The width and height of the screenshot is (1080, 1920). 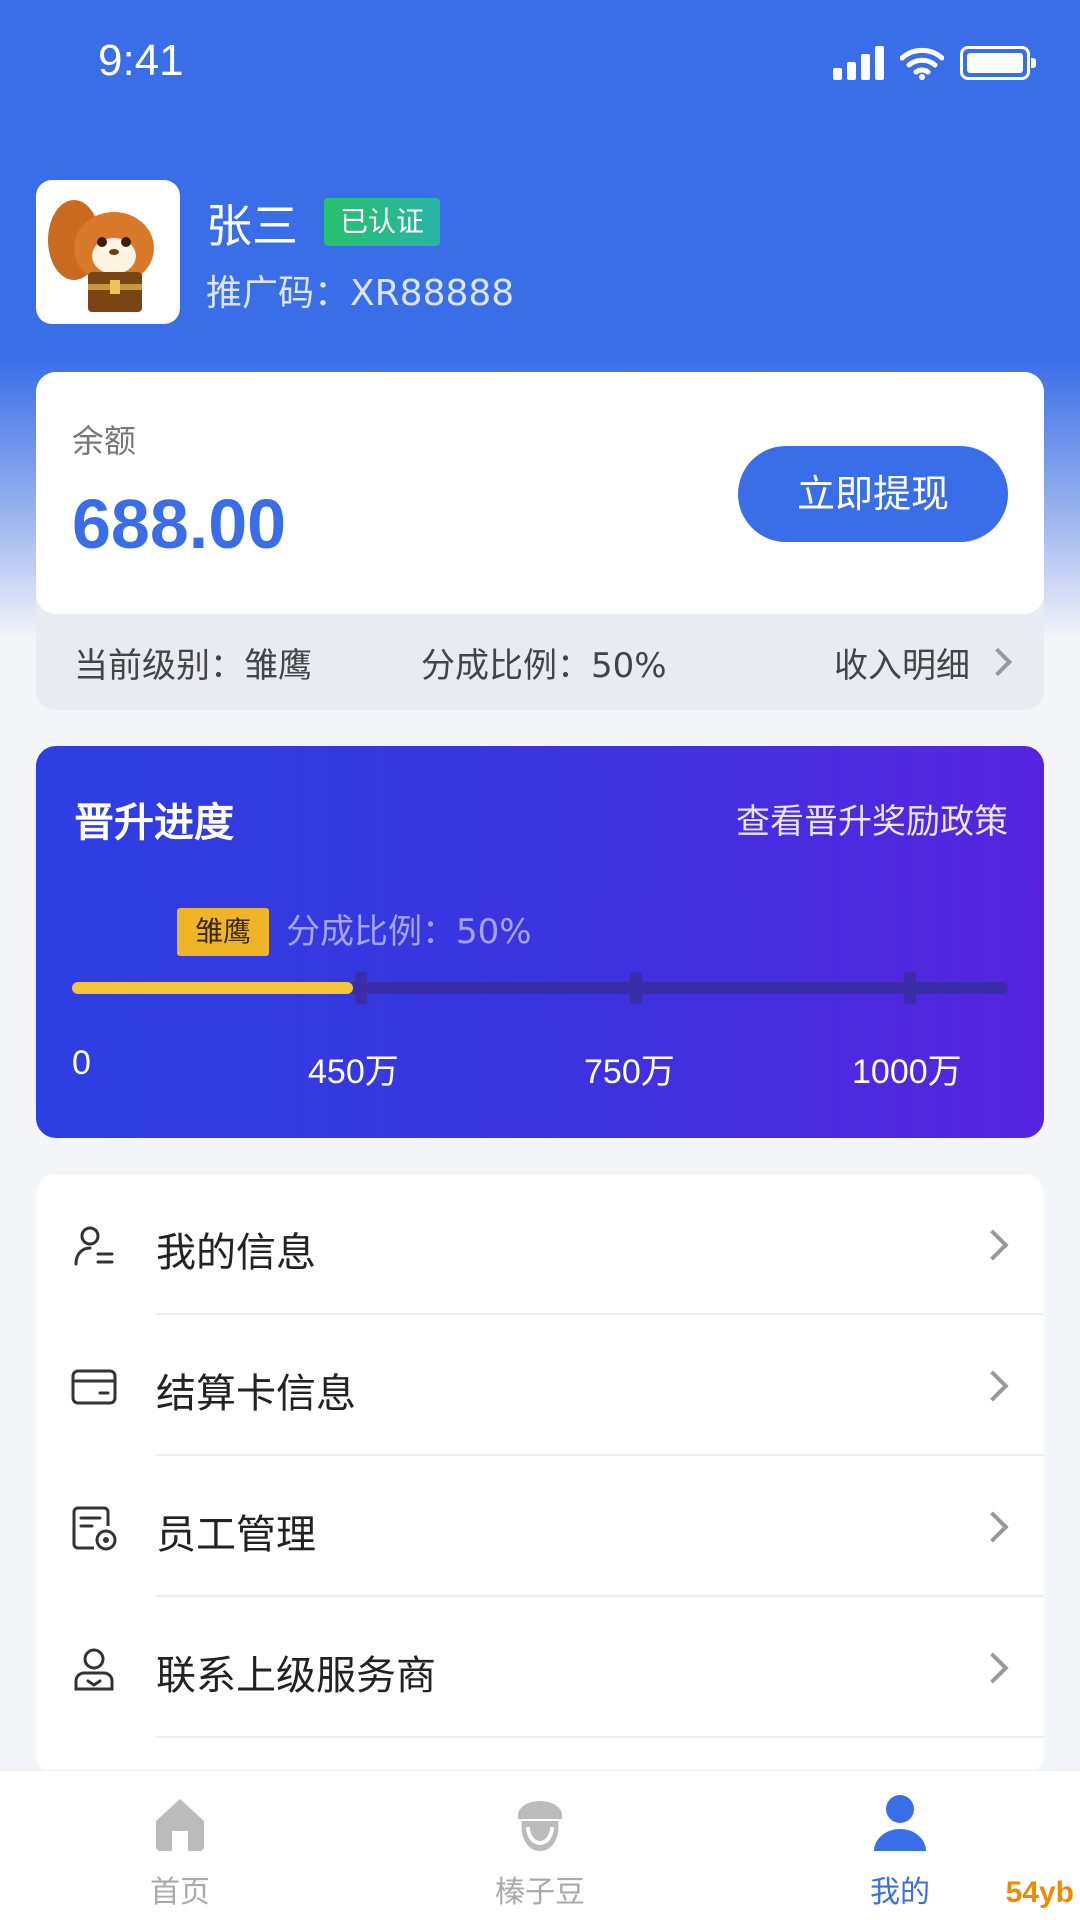 What do you see at coordinates (382, 222) in the screenshot?
I see `verified-badge: 已认证` at bounding box center [382, 222].